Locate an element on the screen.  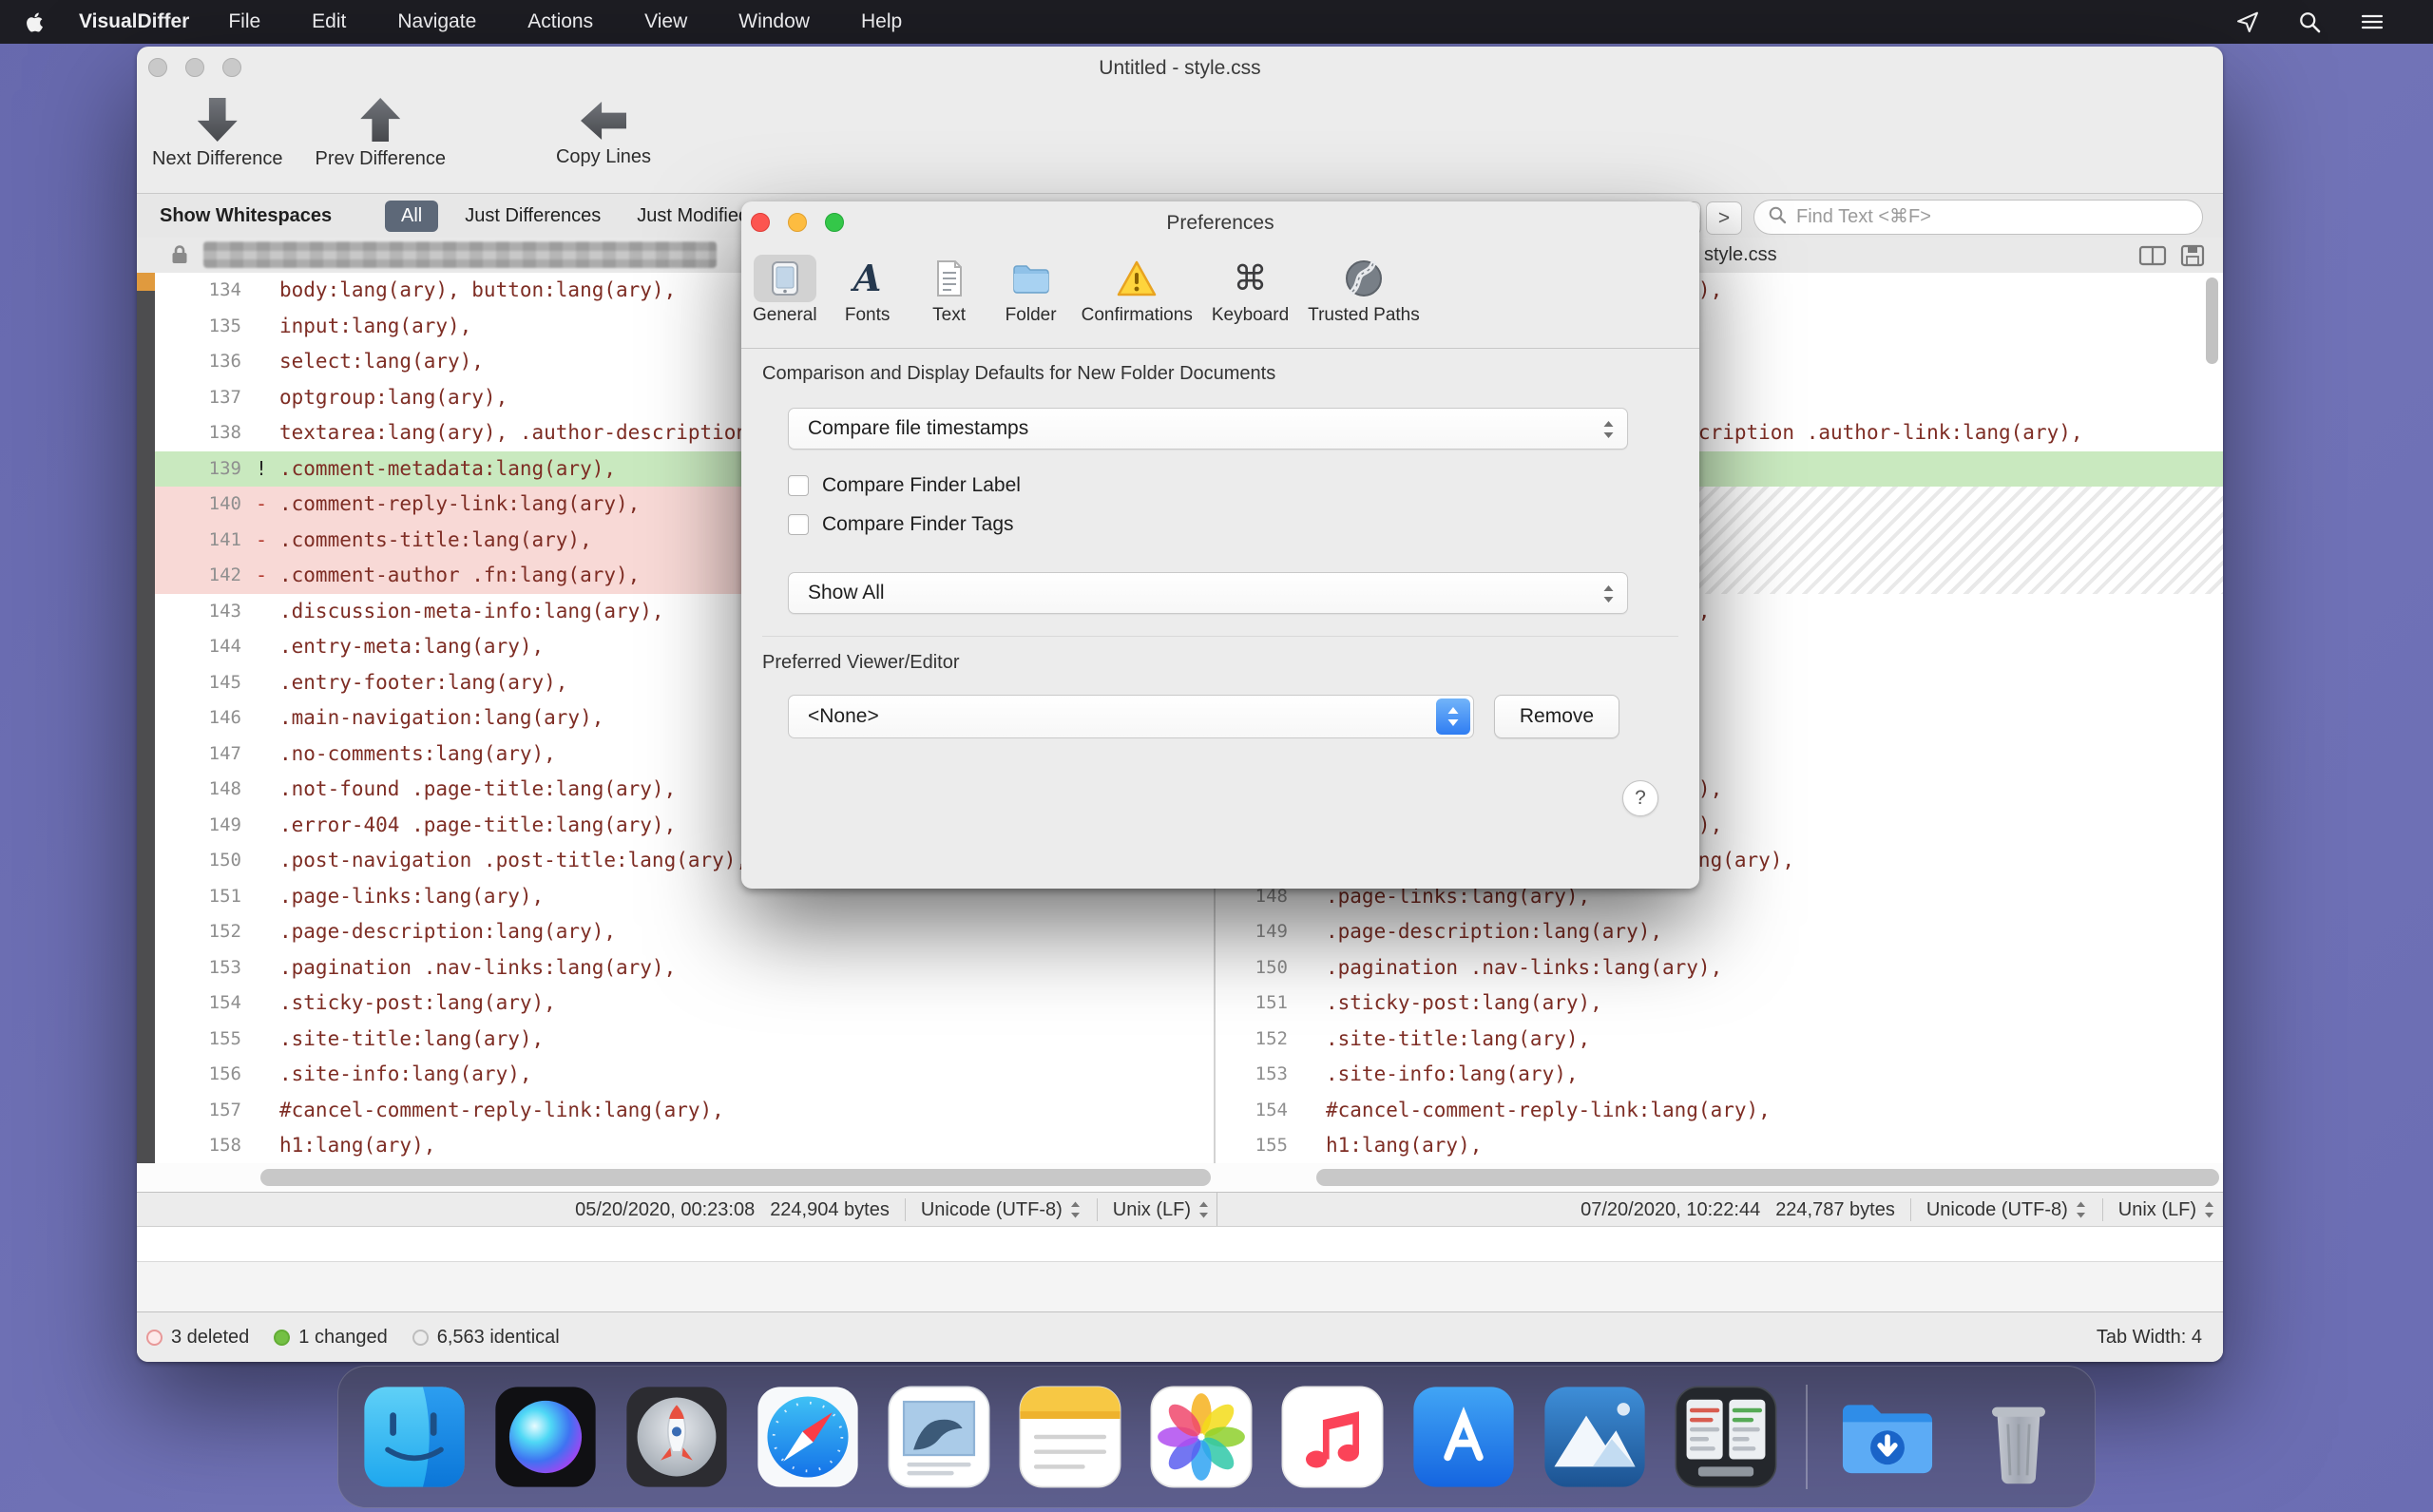
dock-item-launchpad is located at coordinates (676, 1437).